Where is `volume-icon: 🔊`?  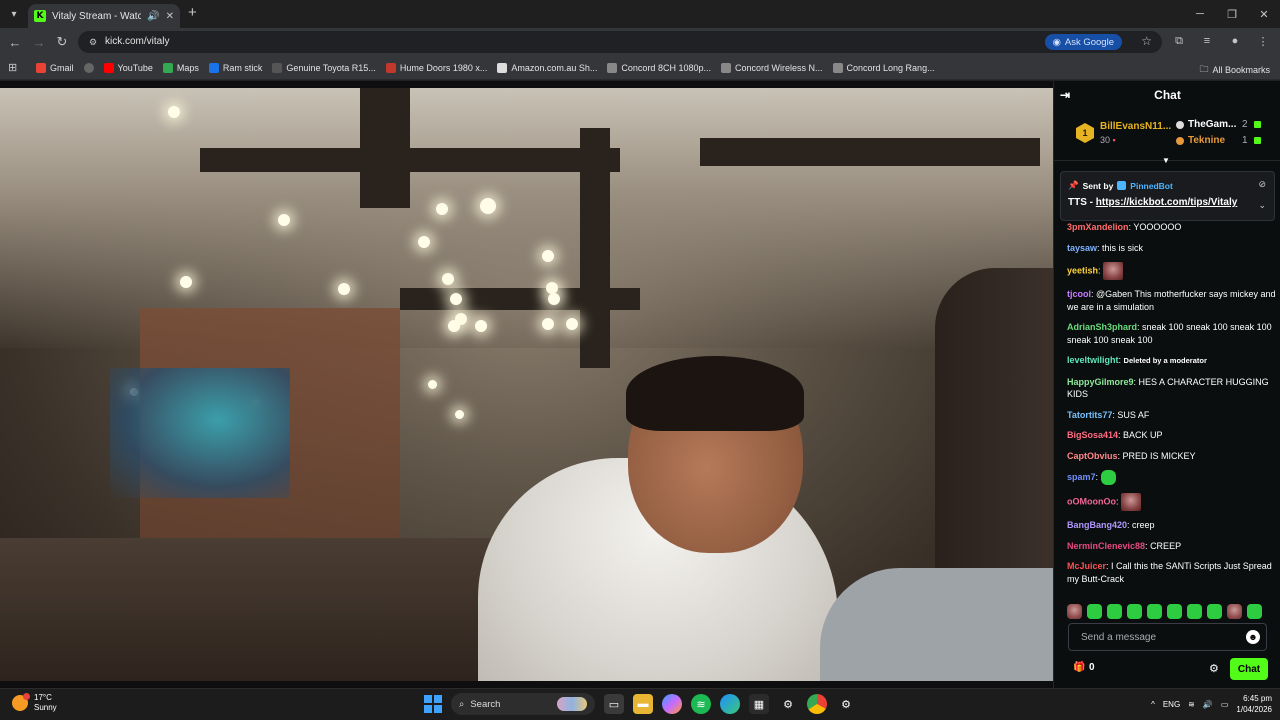 volume-icon: 🔊 is located at coordinates (1208, 704).